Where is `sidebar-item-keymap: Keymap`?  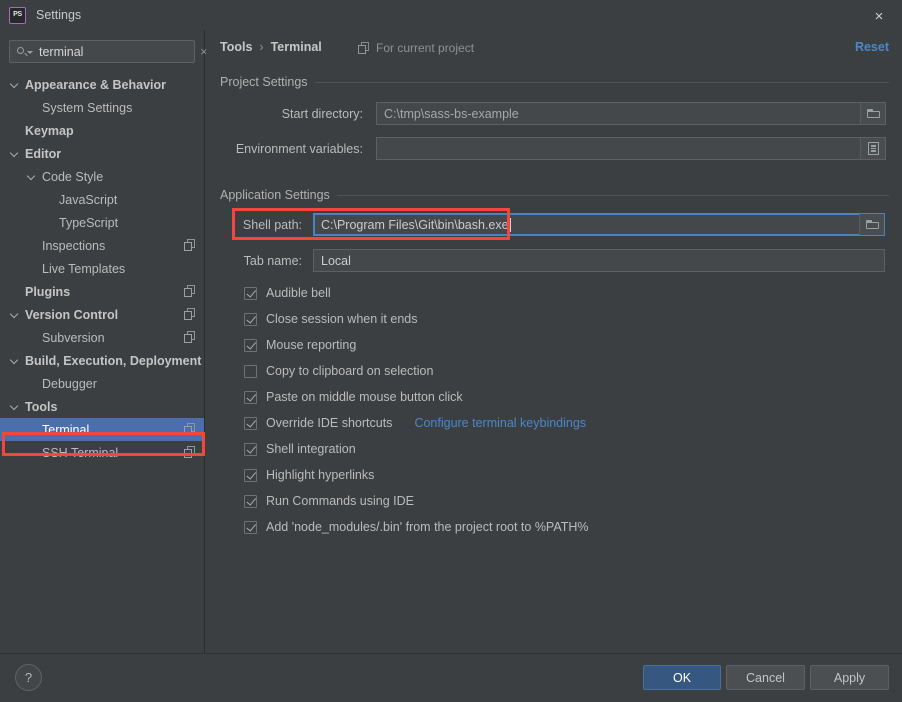 sidebar-item-keymap: Keymap is located at coordinates (102, 130).